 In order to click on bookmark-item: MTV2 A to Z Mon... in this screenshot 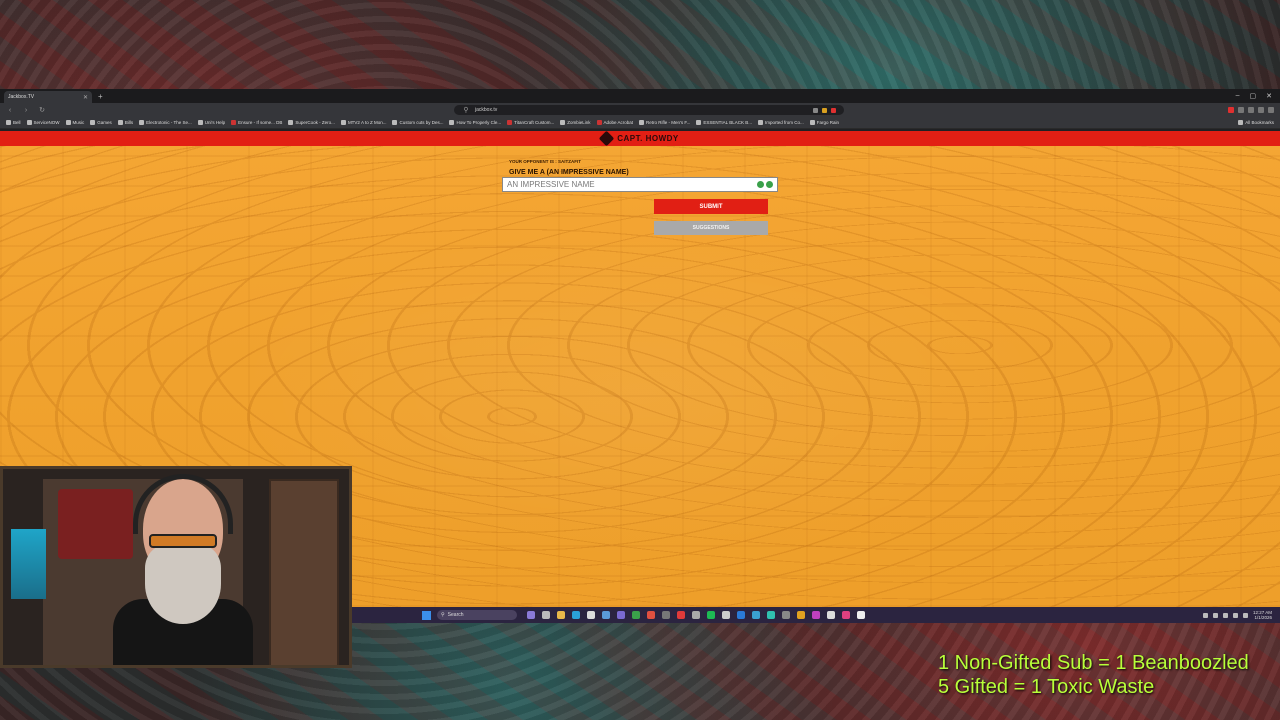, I will do `click(363, 122)`.